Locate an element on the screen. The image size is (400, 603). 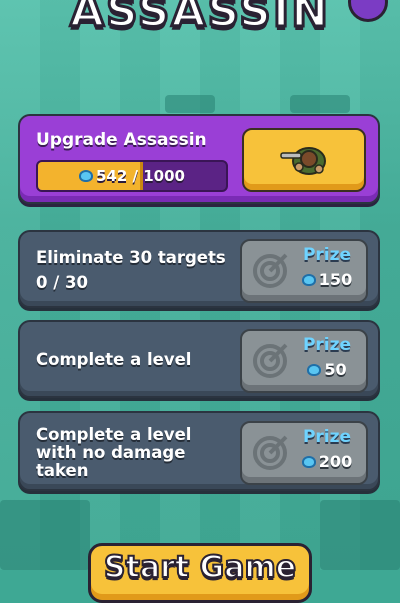
upgrade-progress-bar: 542 / 1000 is located at coordinates (132, 176).